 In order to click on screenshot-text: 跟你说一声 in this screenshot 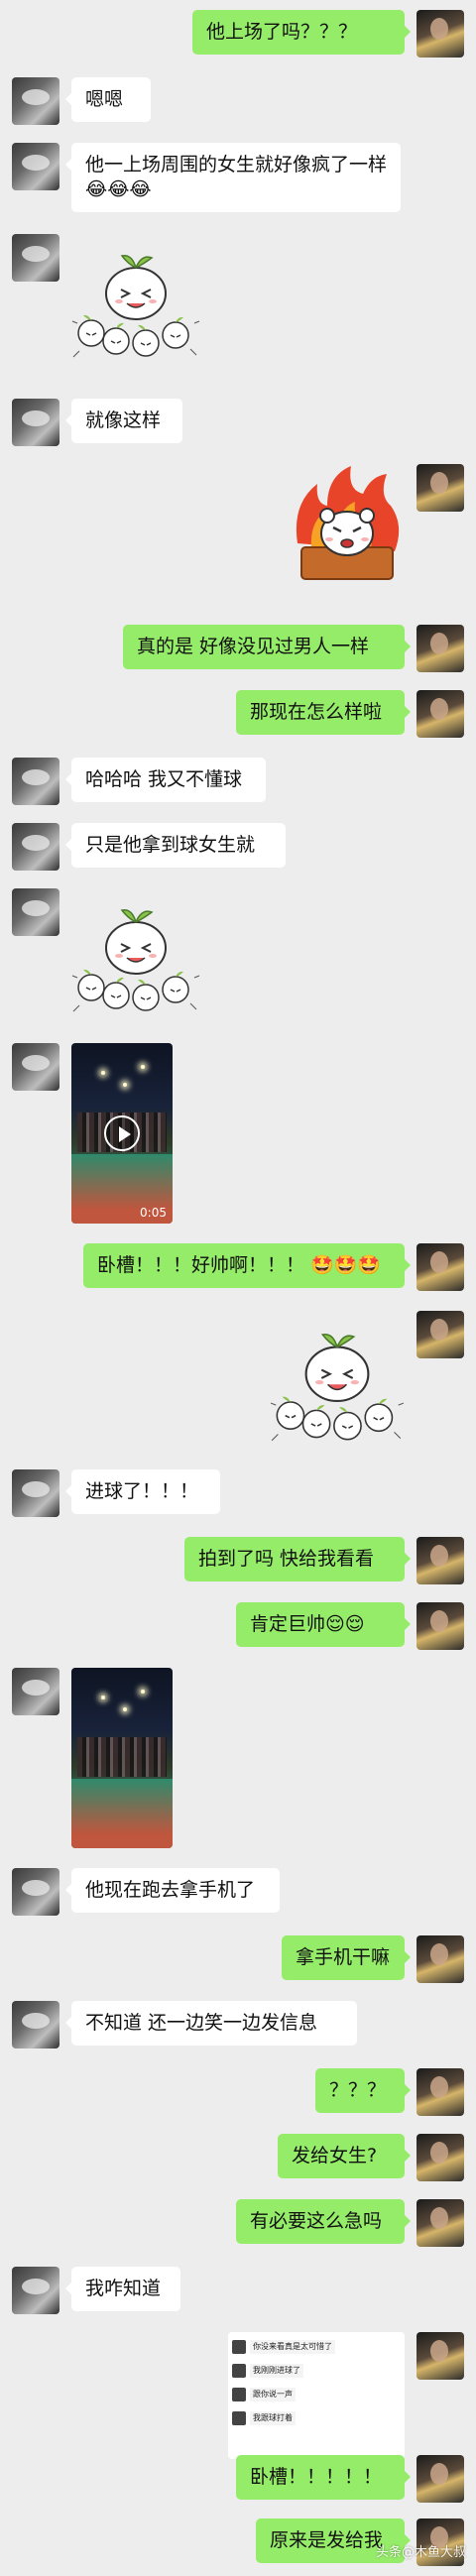, I will do `click(273, 2395)`.